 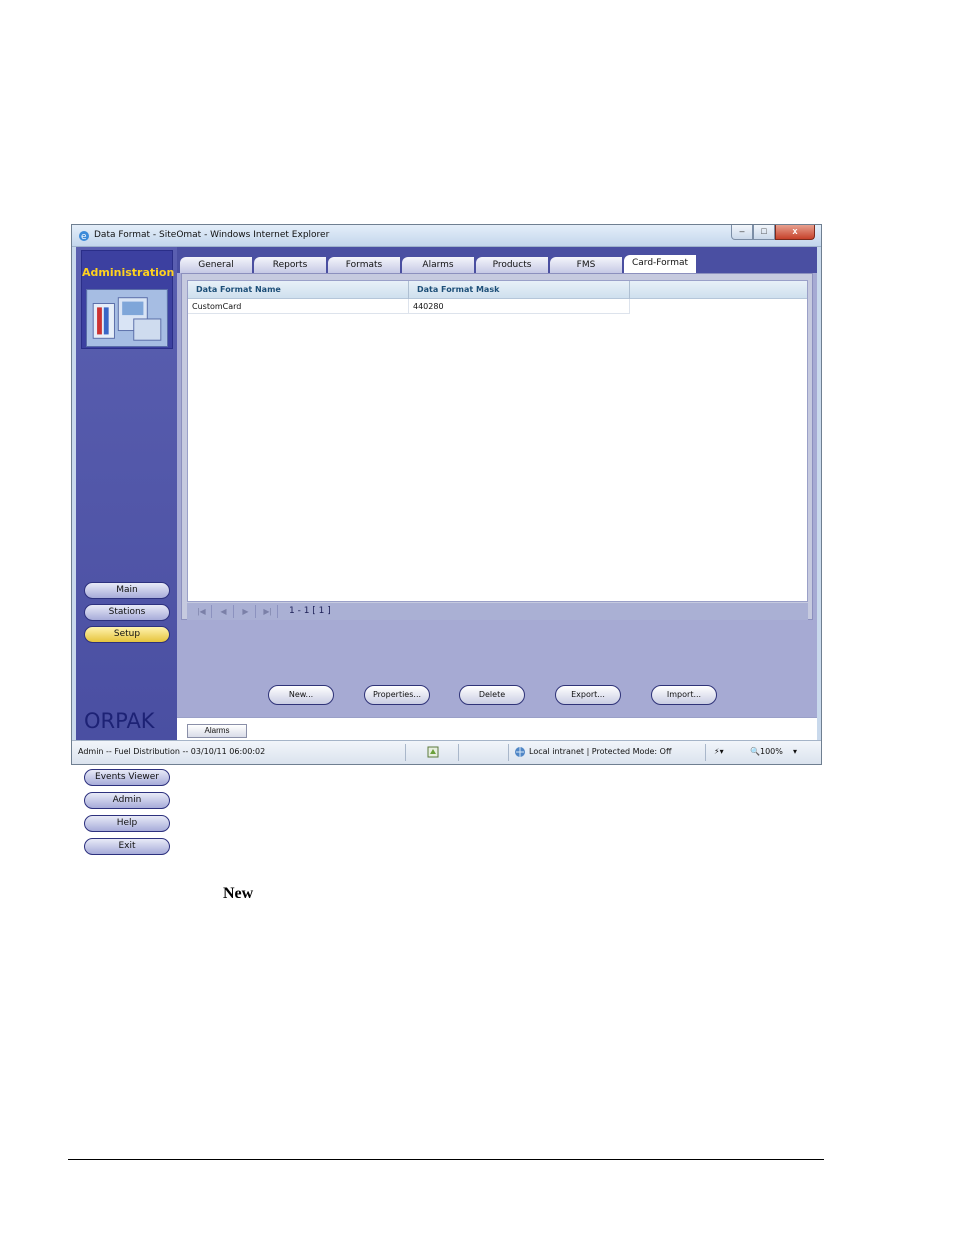 What do you see at coordinates (520, 752) in the screenshot?
I see `globe-icon` at bounding box center [520, 752].